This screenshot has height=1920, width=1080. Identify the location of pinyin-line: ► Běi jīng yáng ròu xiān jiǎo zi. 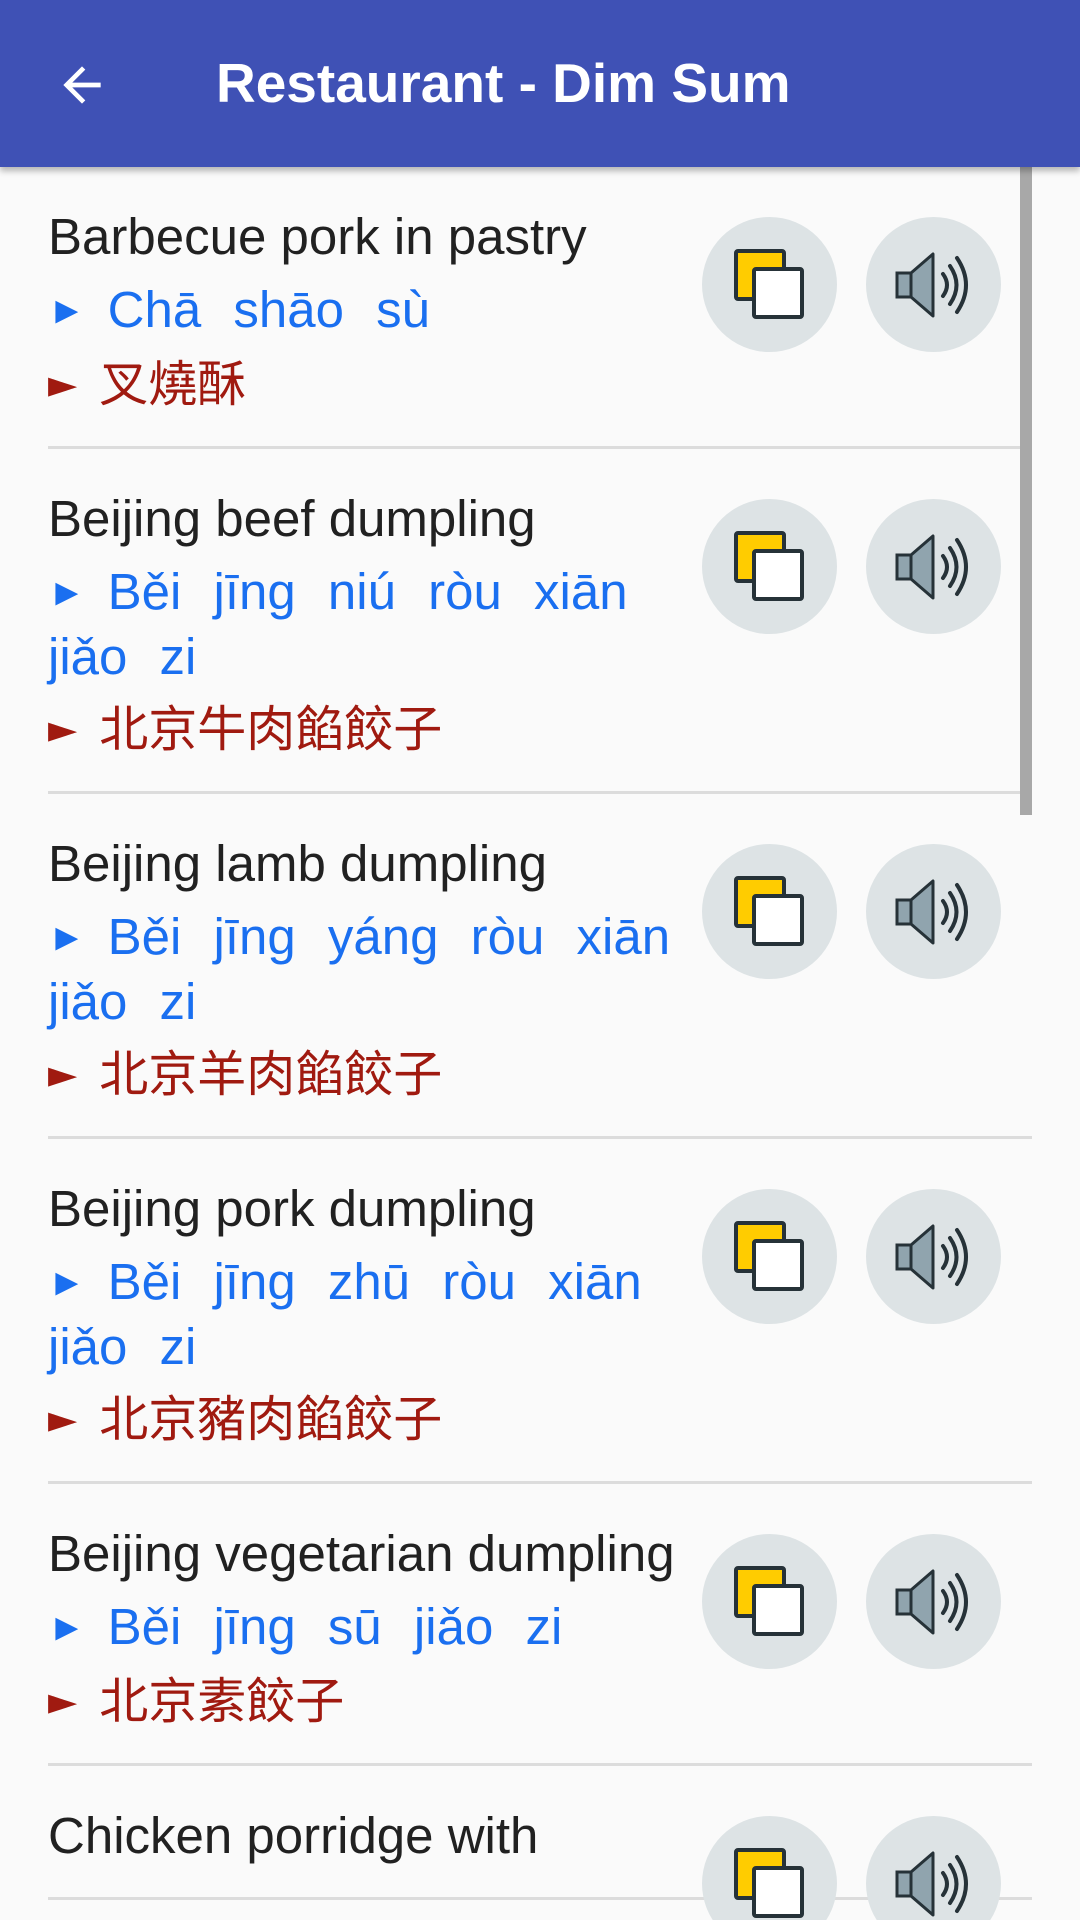
(363, 969).